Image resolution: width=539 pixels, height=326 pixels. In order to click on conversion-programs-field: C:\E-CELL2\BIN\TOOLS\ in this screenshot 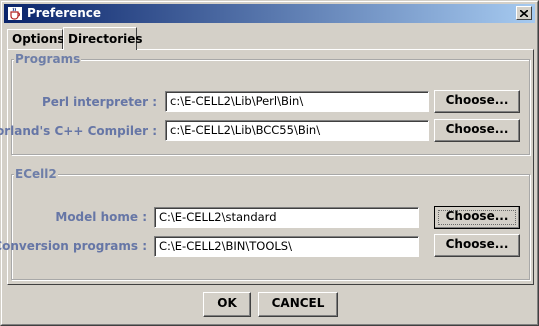, I will do `click(286, 246)`.